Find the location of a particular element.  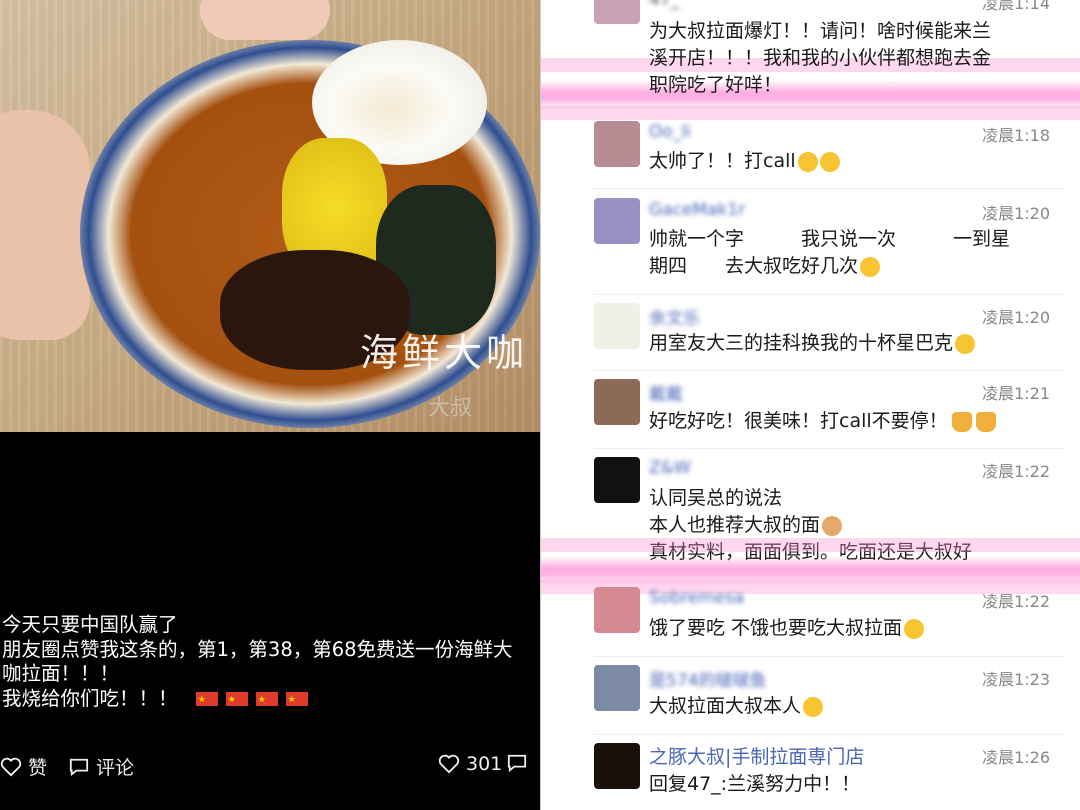

commenter-name: 47_ is located at coordinates (664, 5).